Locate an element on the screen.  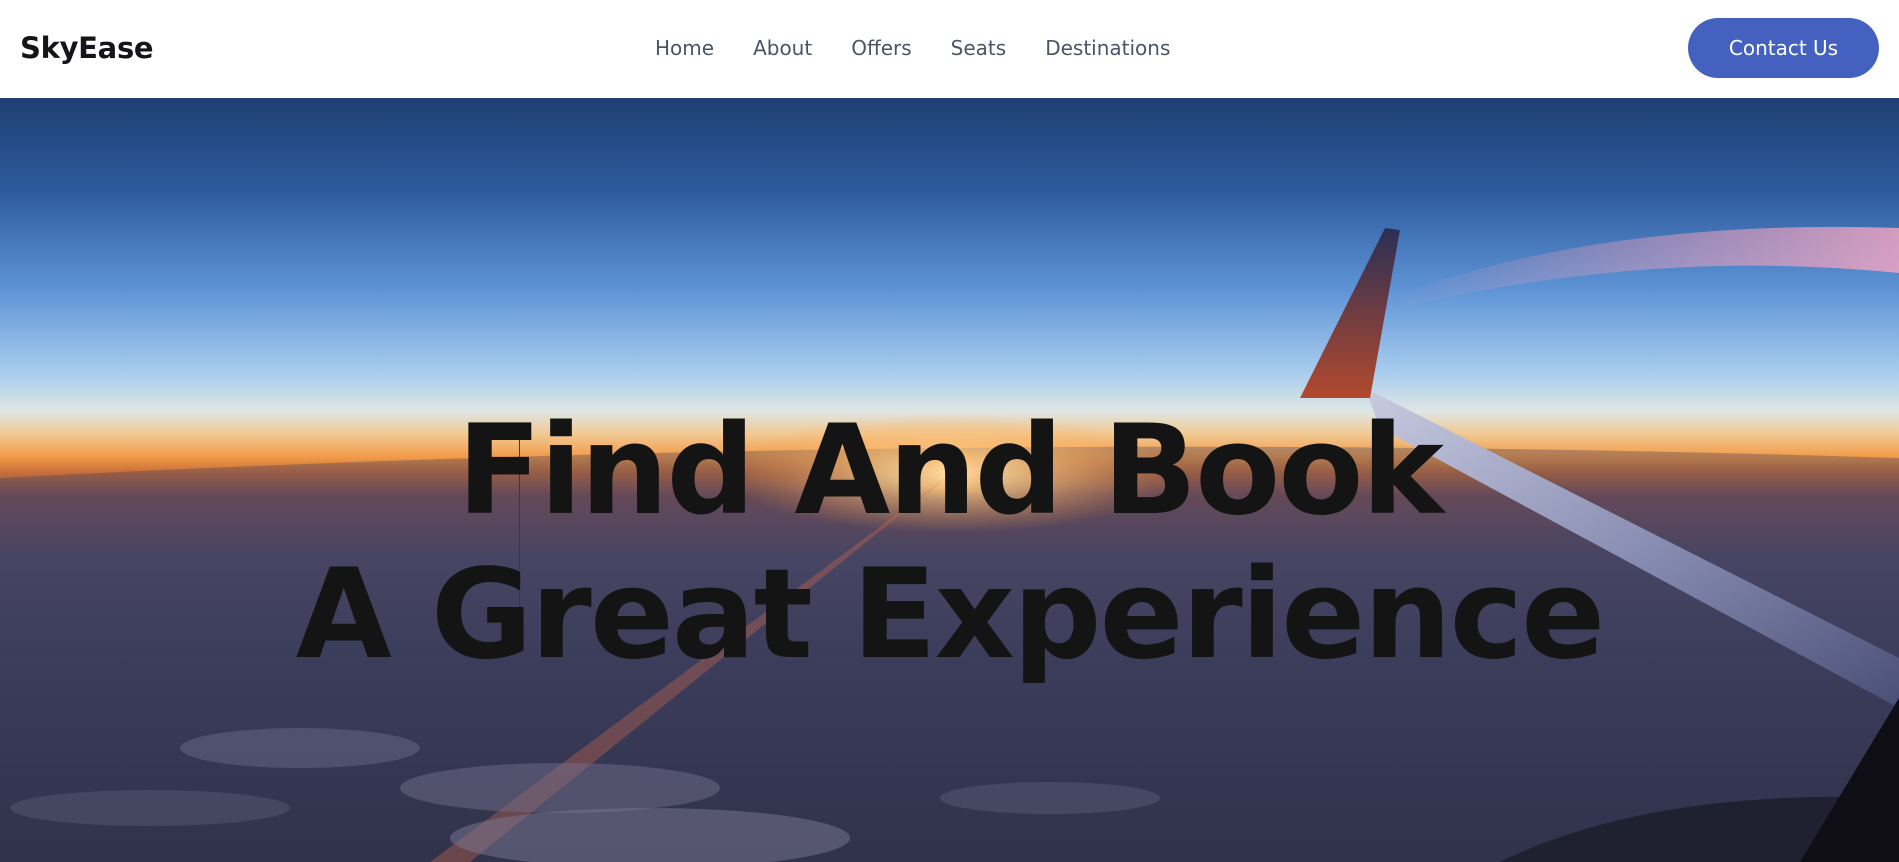
hero-headline-line-2: A Great Experience is located at coordinates (950, 615).